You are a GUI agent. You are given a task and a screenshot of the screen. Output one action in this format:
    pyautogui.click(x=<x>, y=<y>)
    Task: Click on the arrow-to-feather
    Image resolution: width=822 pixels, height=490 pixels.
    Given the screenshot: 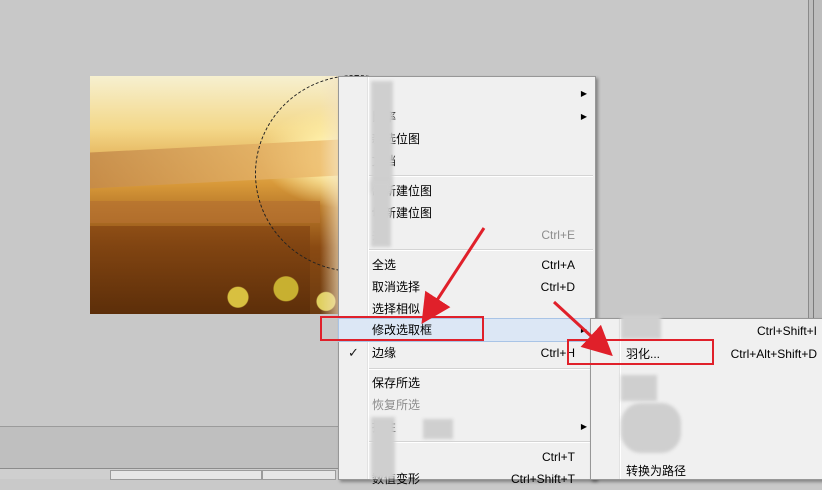 What is the action you would take?
    pyautogui.click(x=582, y=328)
    